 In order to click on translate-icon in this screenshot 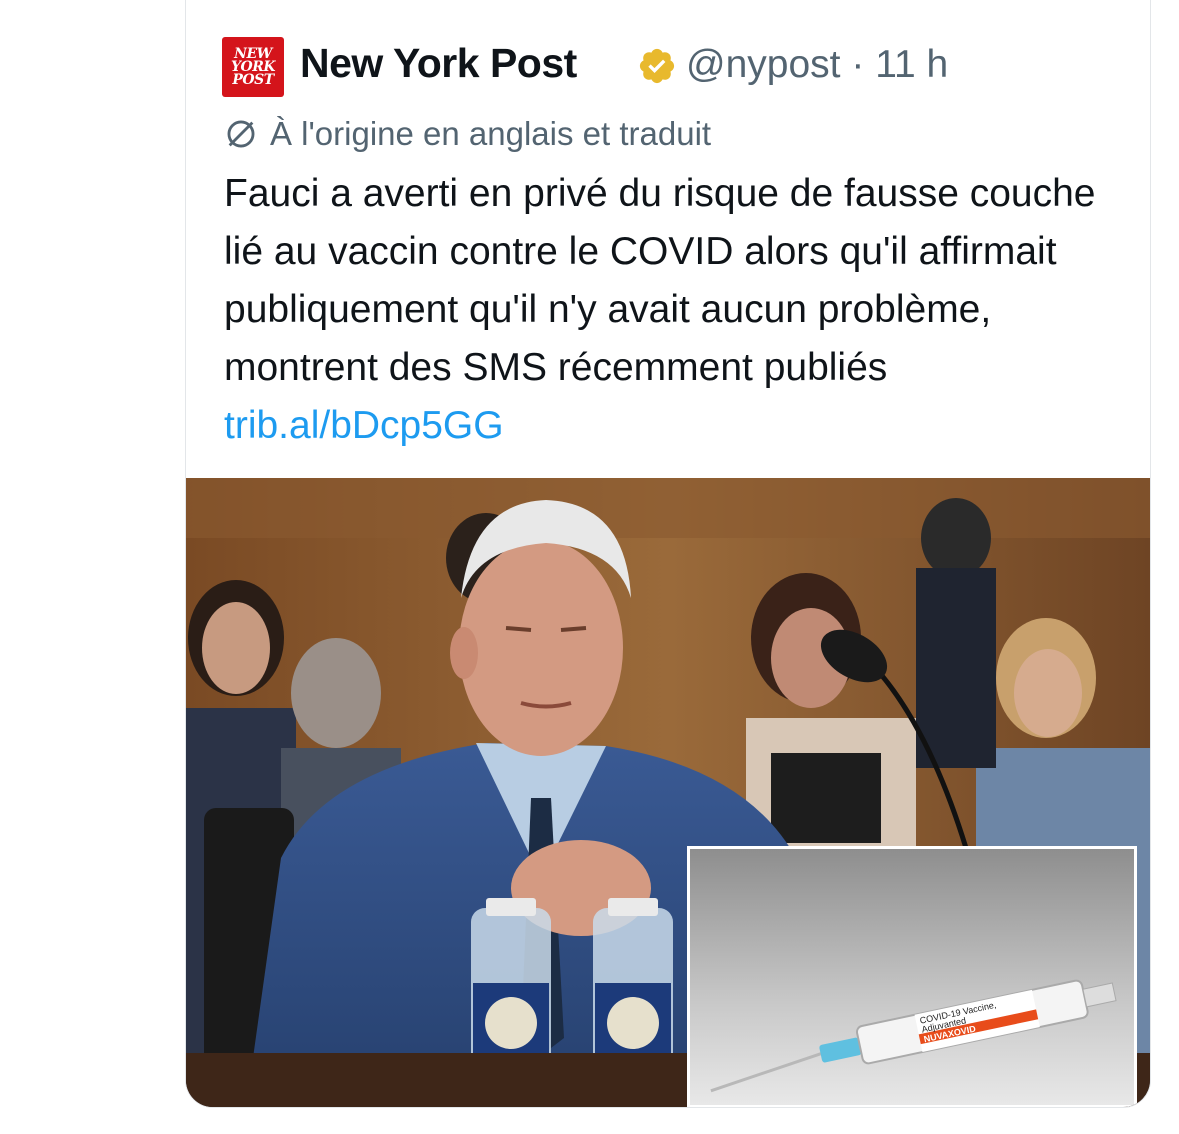, I will do `click(241, 134)`.